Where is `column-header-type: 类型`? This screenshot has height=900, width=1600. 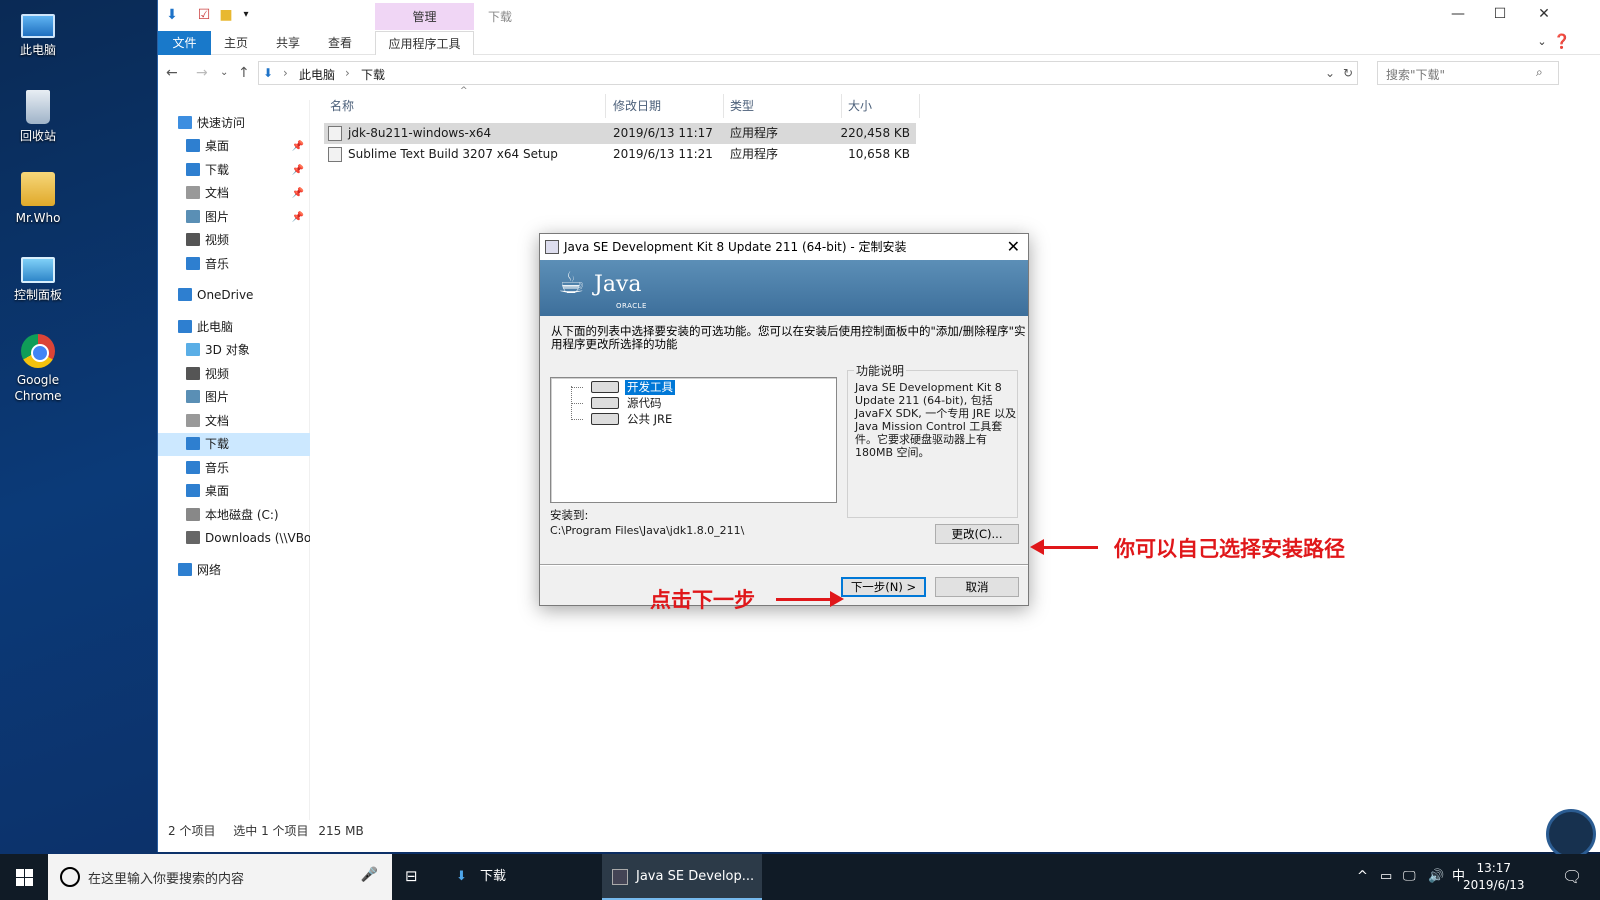
column-header-type: 类型 is located at coordinates (783, 106).